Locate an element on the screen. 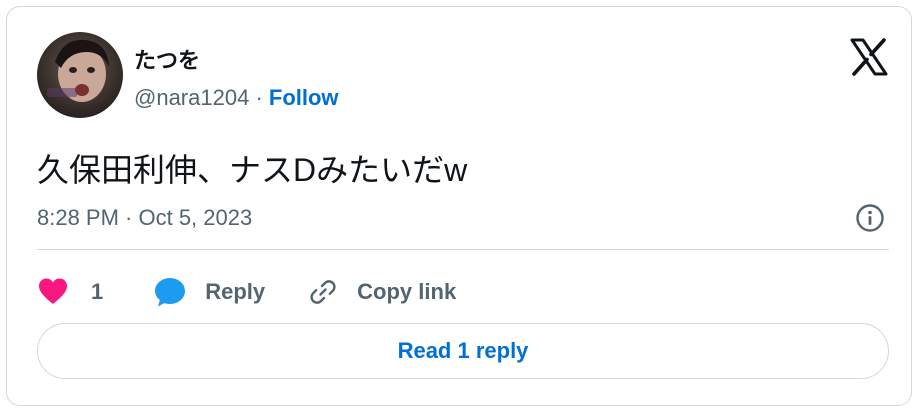 This screenshot has width=920, height=414. handle-line: @nara1204 · Follow is located at coordinates (236, 98).